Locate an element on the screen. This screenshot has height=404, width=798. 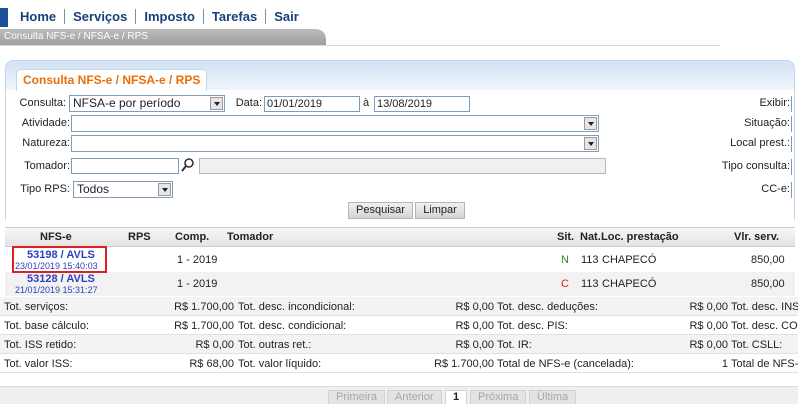
nfse-link: 53128 / AVLS is located at coordinates (61, 279).